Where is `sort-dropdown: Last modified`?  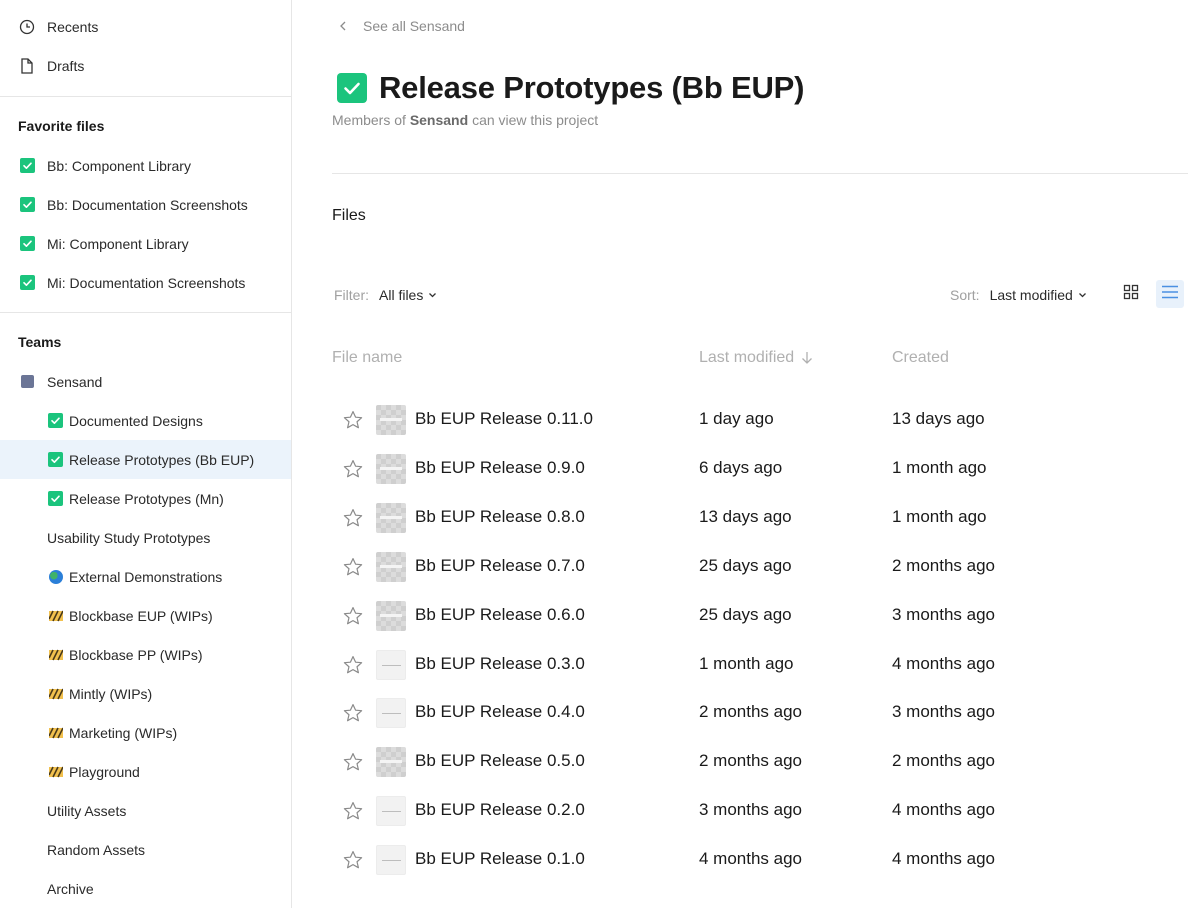 sort-dropdown: Last modified is located at coordinates (1038, 295).